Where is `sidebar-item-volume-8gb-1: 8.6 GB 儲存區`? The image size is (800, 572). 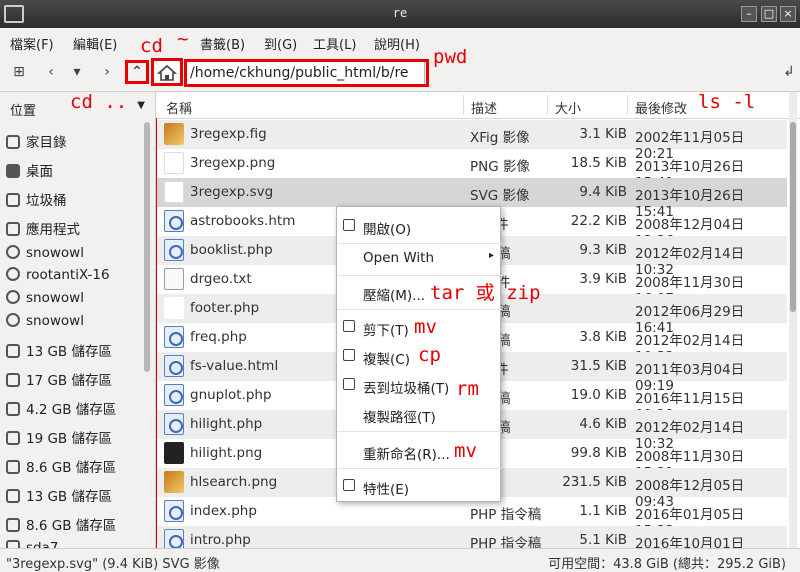
sidebar-item-volume-8gb-1: 8.6 GB 儲存區 is located at coordinates (61, 467).